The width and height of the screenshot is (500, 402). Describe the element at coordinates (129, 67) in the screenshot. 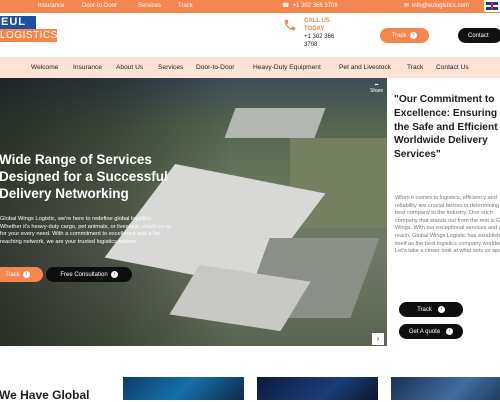

I see `nav-item-about-us: About Us` at that location.